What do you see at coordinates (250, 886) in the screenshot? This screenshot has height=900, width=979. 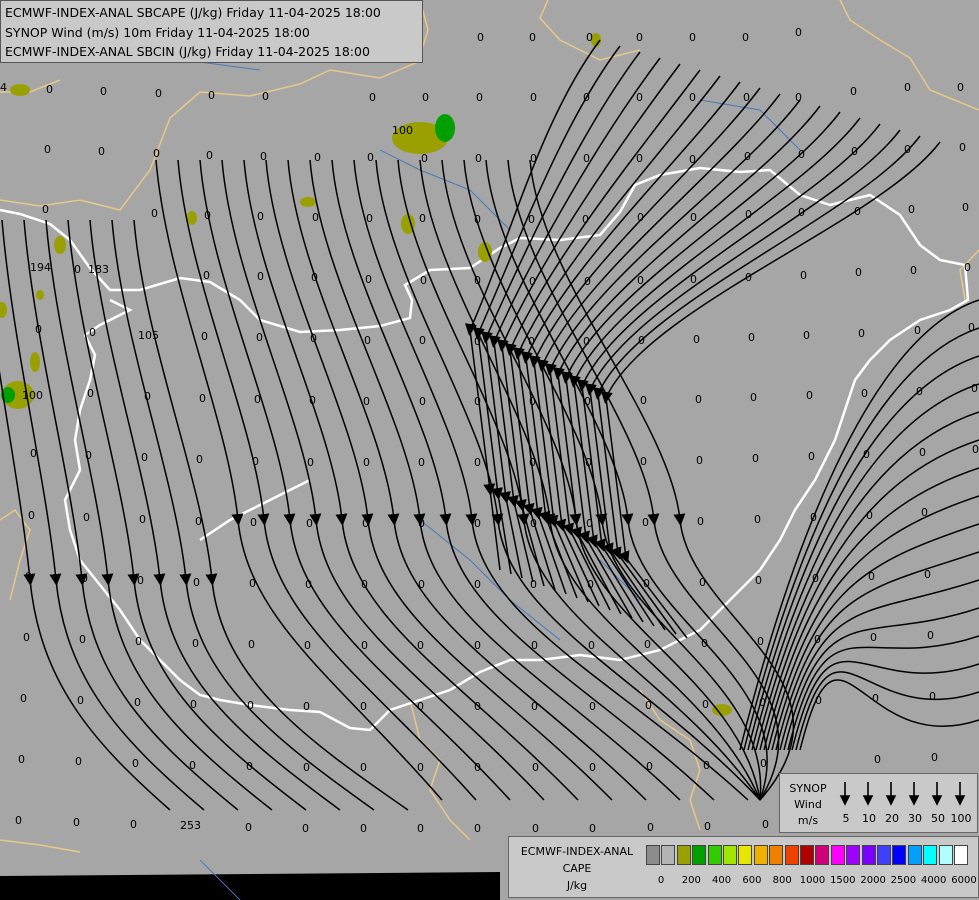 I see `map-edge` at bounding box center [250, 886].